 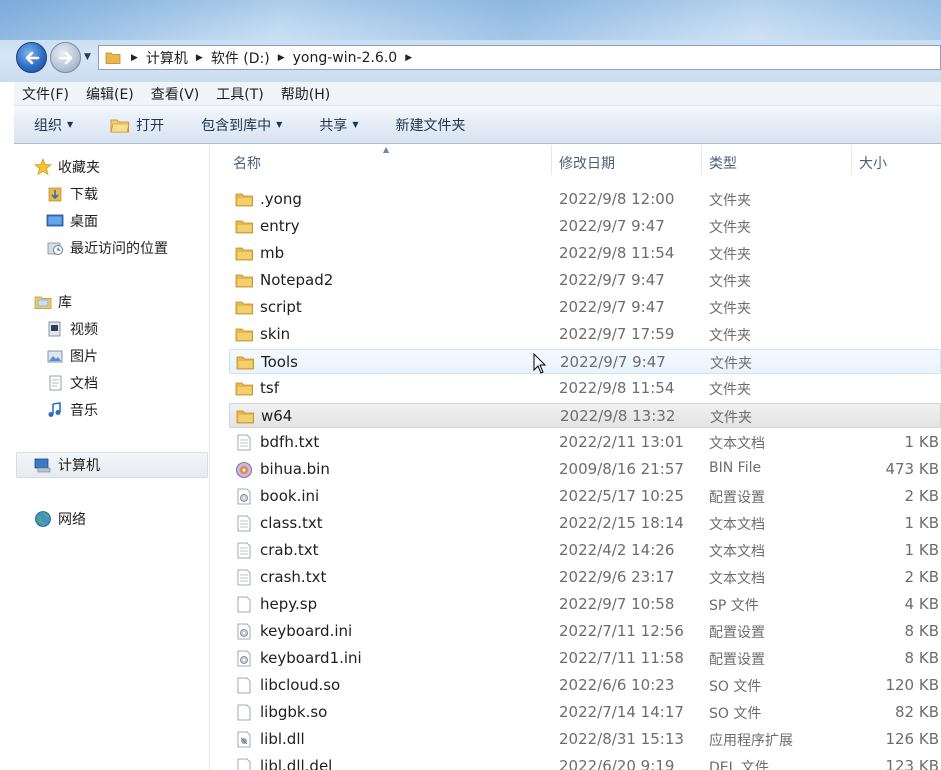 I want to click on menu-view: 查看(V), so click(x=175, y=94).